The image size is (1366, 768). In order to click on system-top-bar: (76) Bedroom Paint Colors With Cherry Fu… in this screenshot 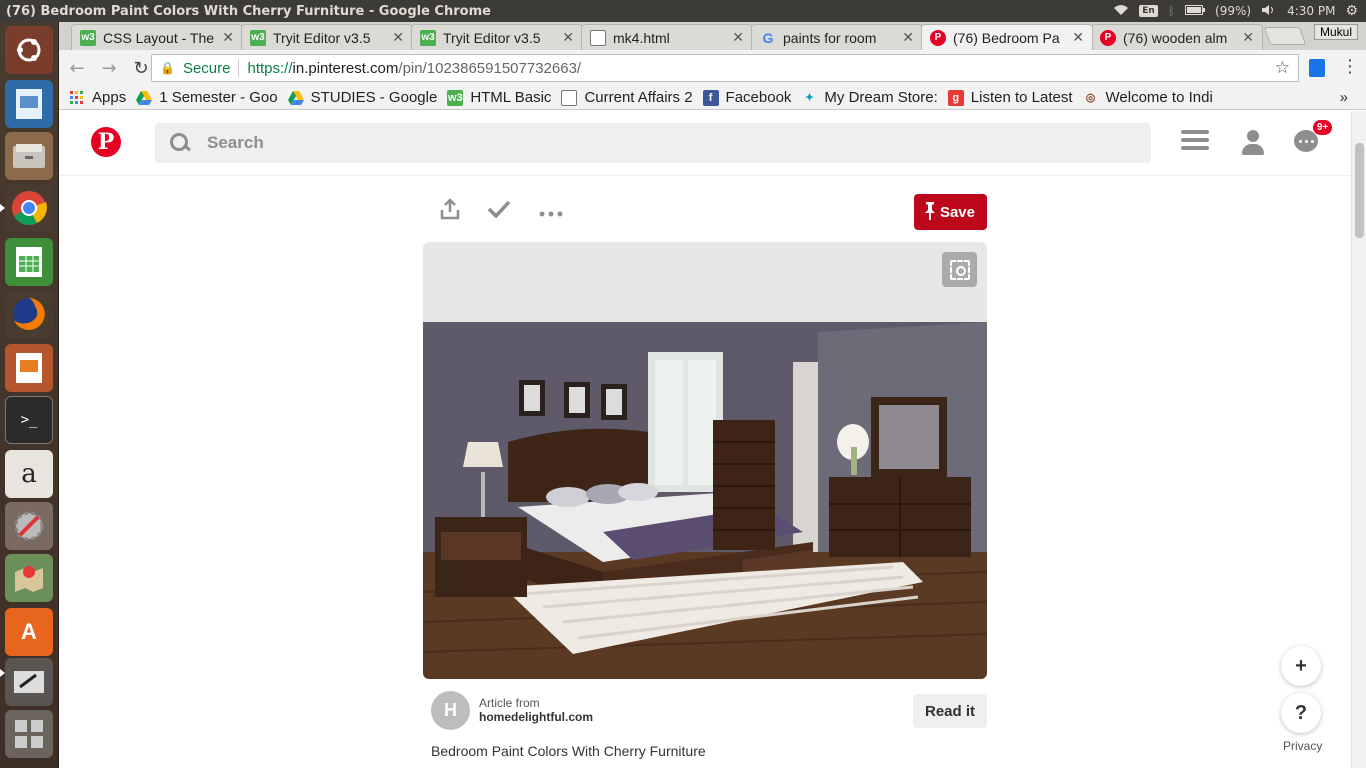, I will do `click(683, 11)`.